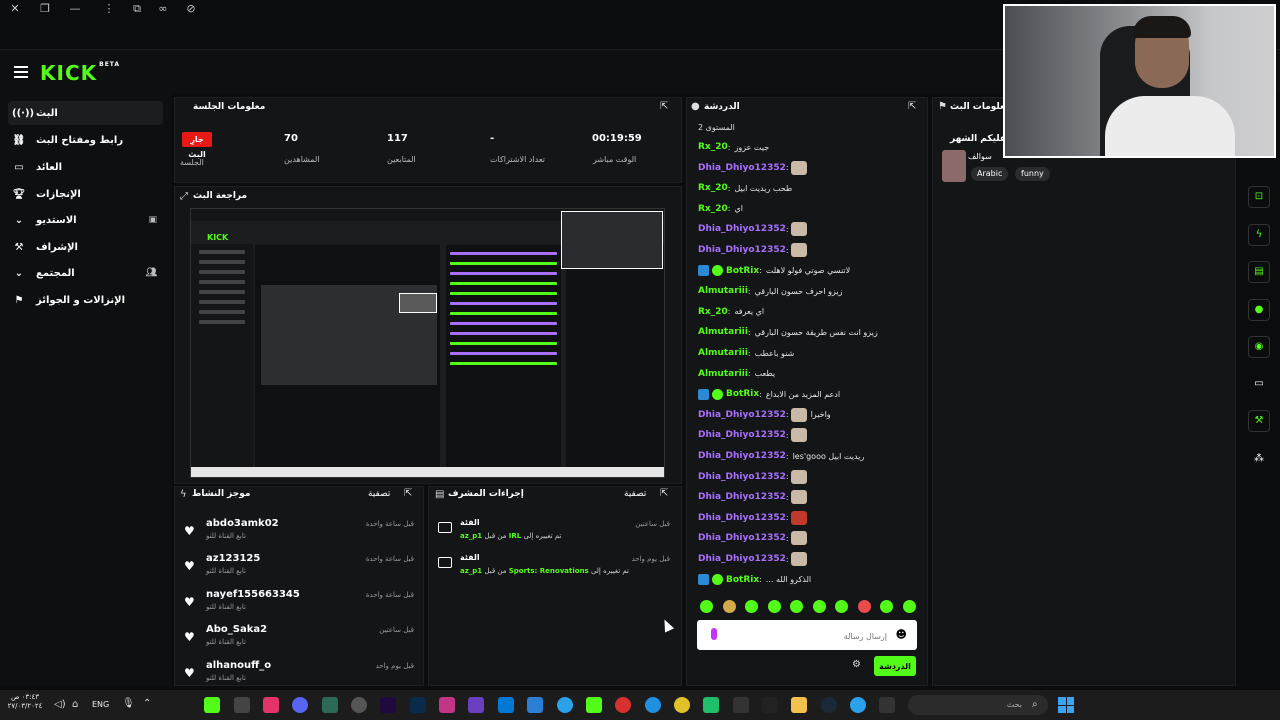  I want to click on users-icon: ⁂, so click(1259, 459).